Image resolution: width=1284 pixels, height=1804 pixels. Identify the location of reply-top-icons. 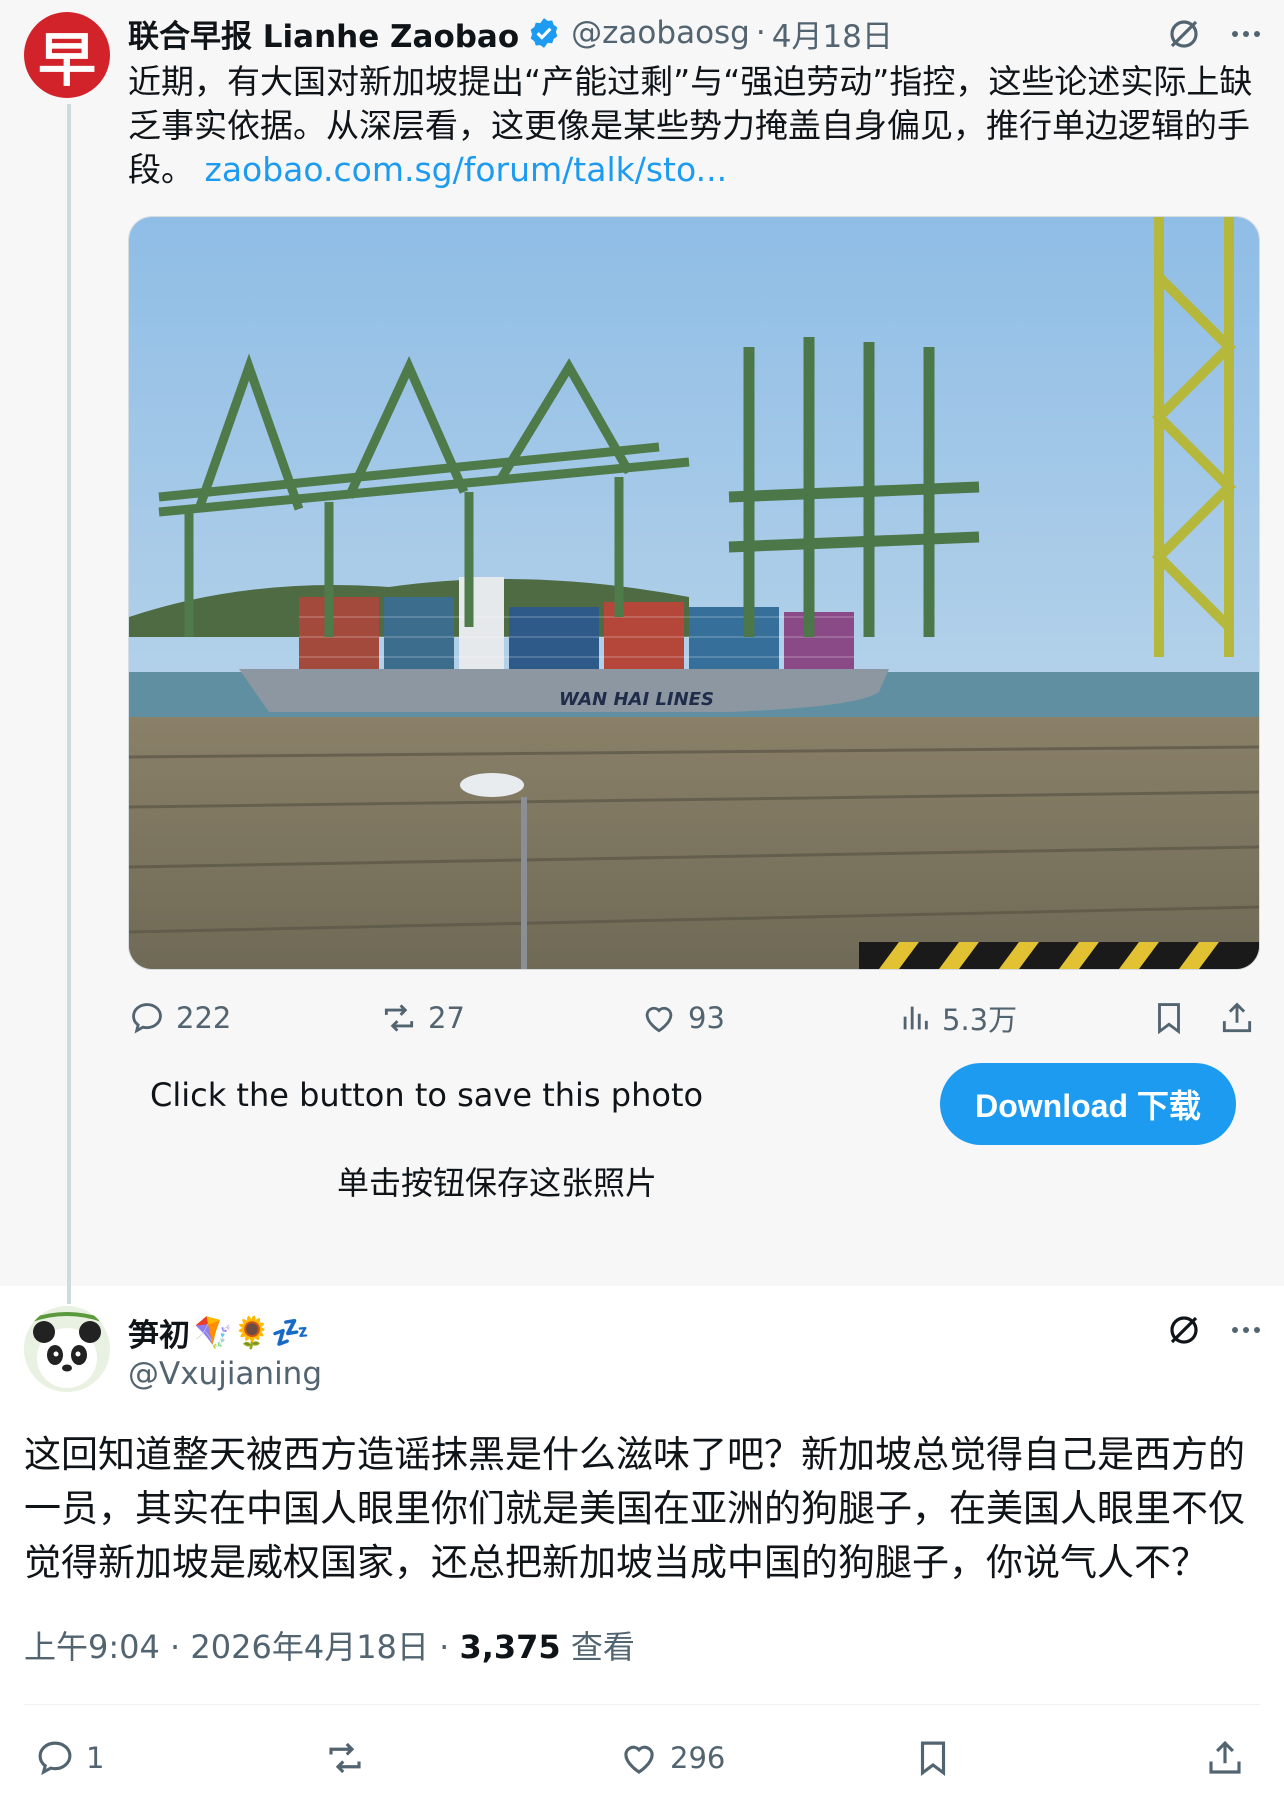
(1214, 1330).